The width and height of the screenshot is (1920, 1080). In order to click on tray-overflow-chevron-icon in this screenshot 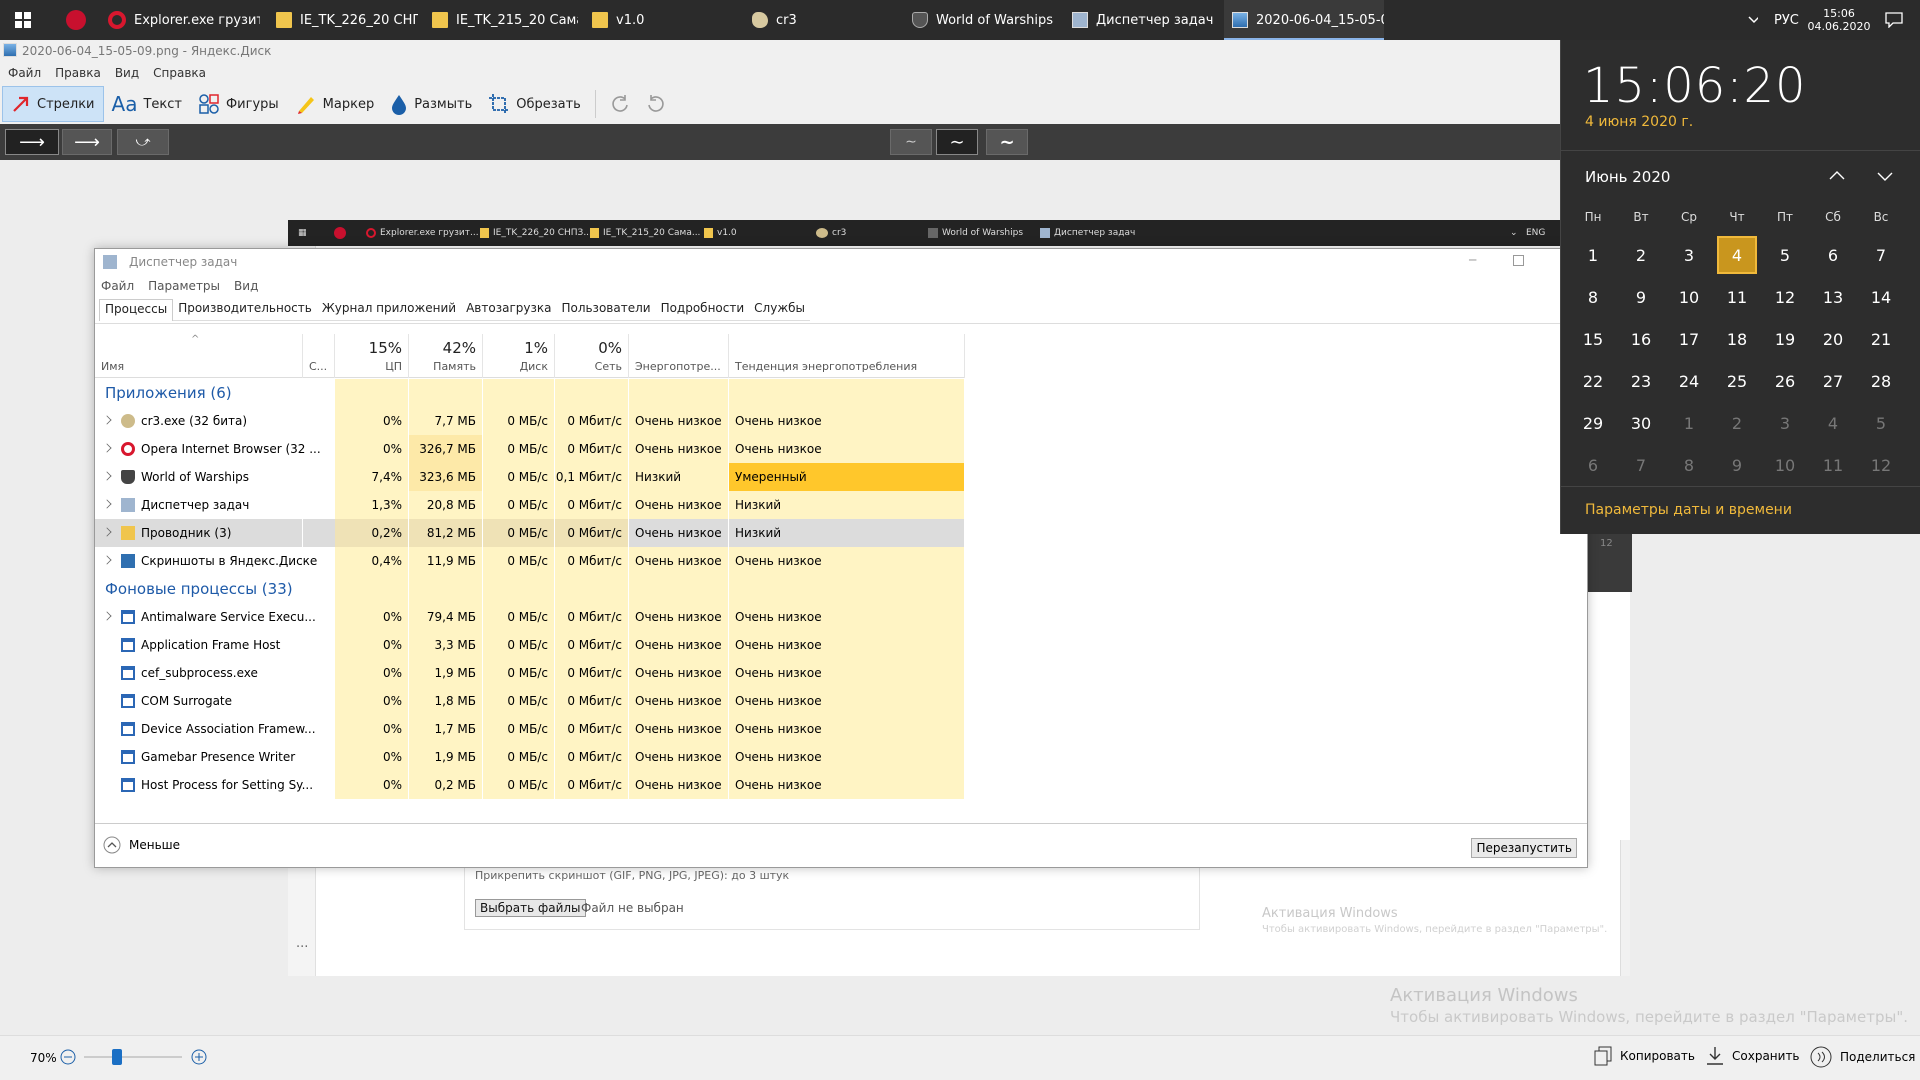, I will do `click(1753, 20)`.